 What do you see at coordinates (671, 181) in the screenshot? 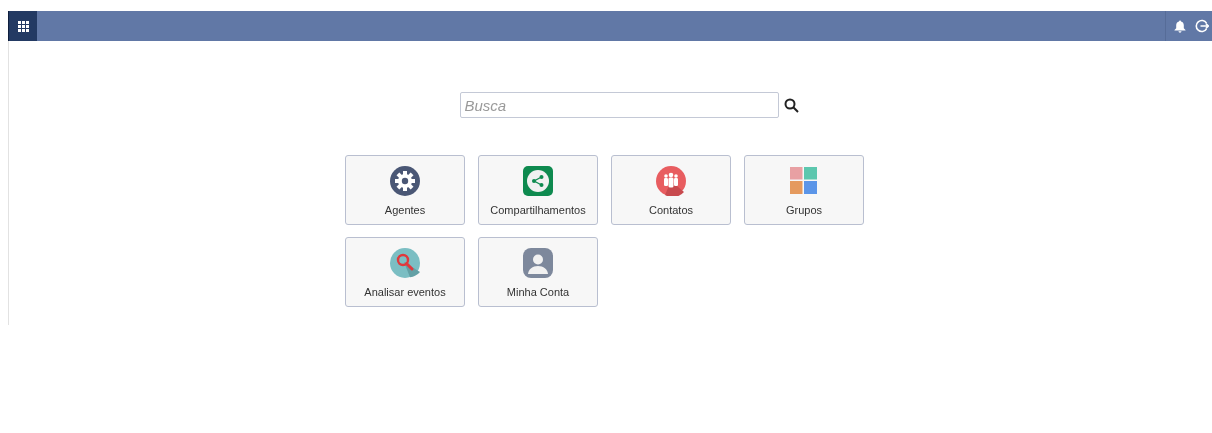
I see `people-icon` at bounding box center [671, 181].